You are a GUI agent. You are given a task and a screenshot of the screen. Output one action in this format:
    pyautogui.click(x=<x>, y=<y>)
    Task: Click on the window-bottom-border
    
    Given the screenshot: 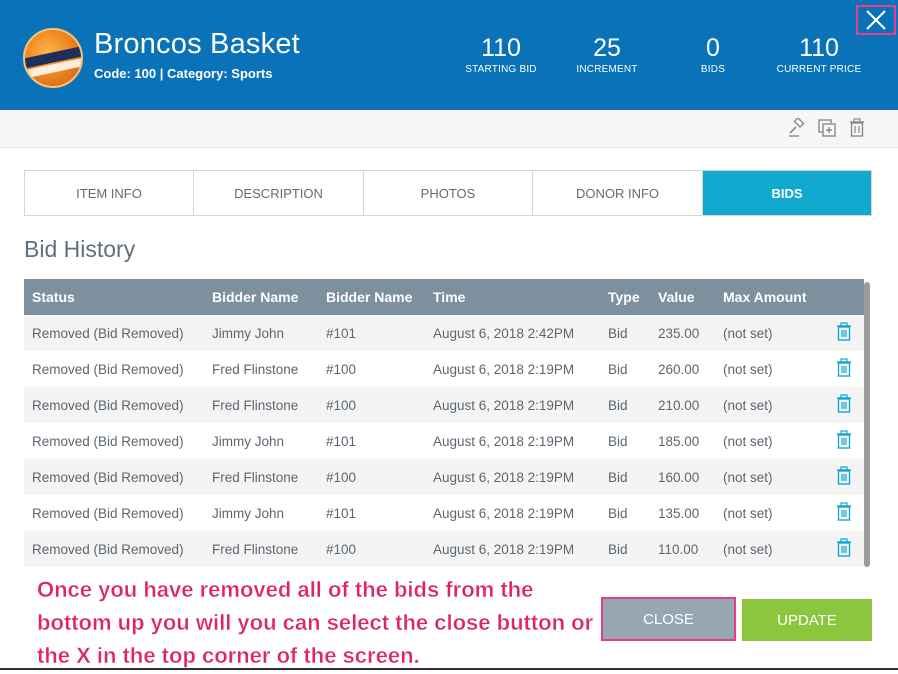 What is the action you would take?
    pyautogui.click(x=449, y=669)
    